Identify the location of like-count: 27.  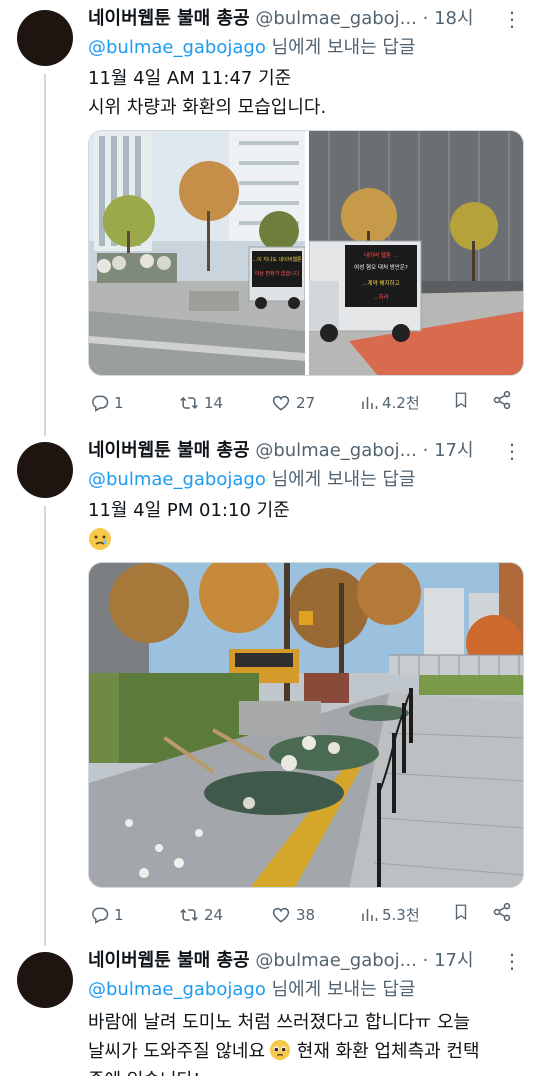
(306, 403).